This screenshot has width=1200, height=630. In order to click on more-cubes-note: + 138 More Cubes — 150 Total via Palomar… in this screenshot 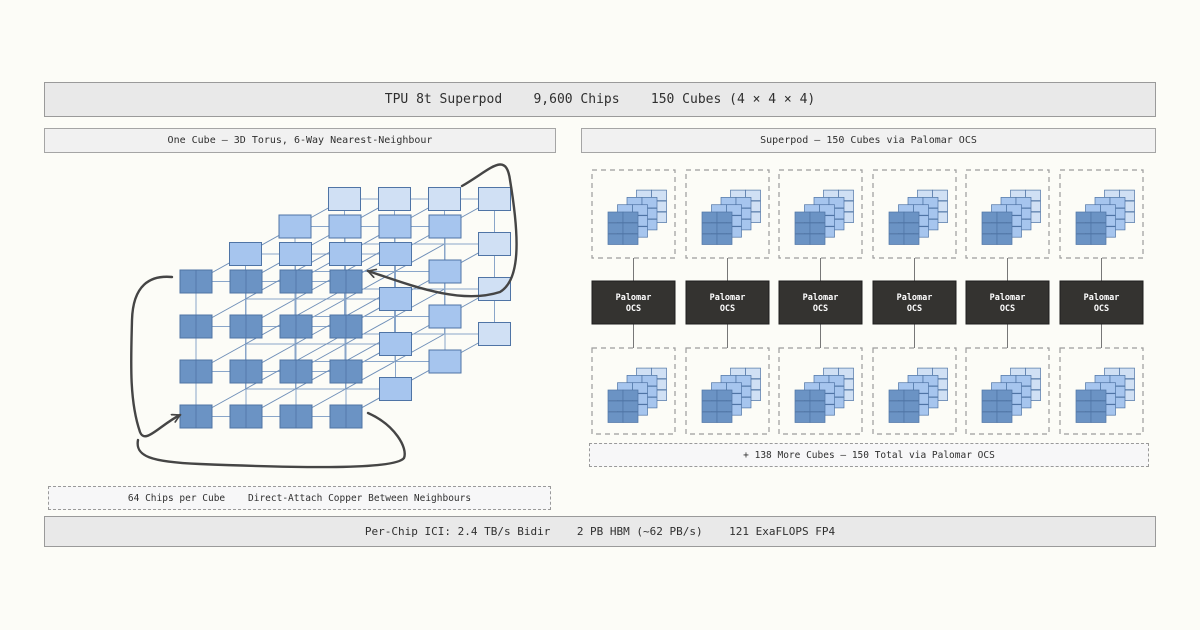, I will do `click(869, 455)`.